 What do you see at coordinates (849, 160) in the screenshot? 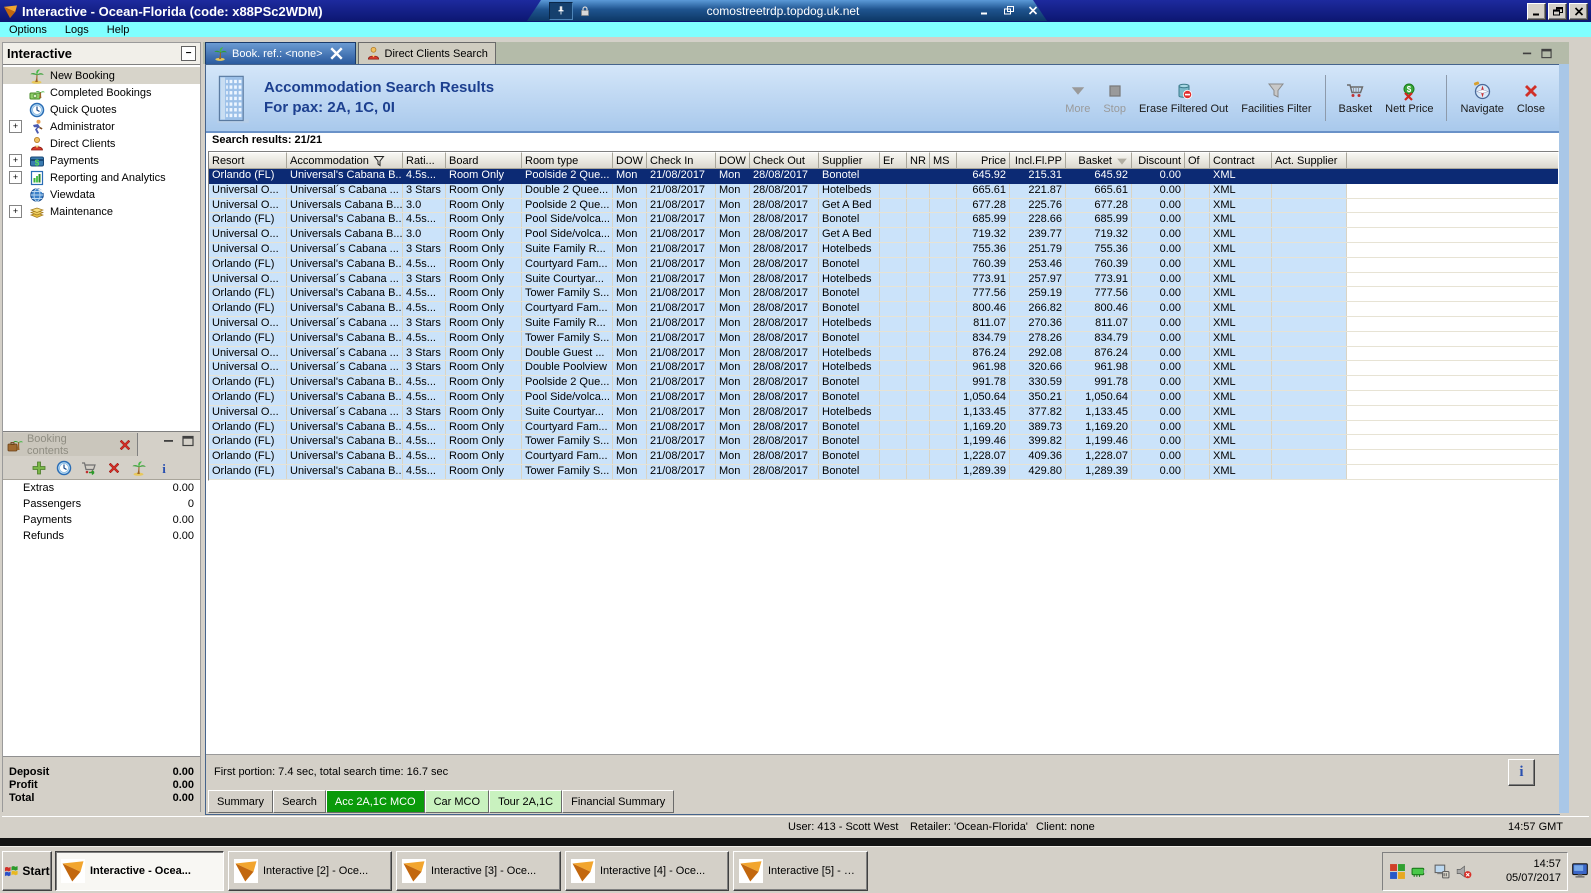
I see `column-header-supplier: Supplier` at bounding box center [849, 160].